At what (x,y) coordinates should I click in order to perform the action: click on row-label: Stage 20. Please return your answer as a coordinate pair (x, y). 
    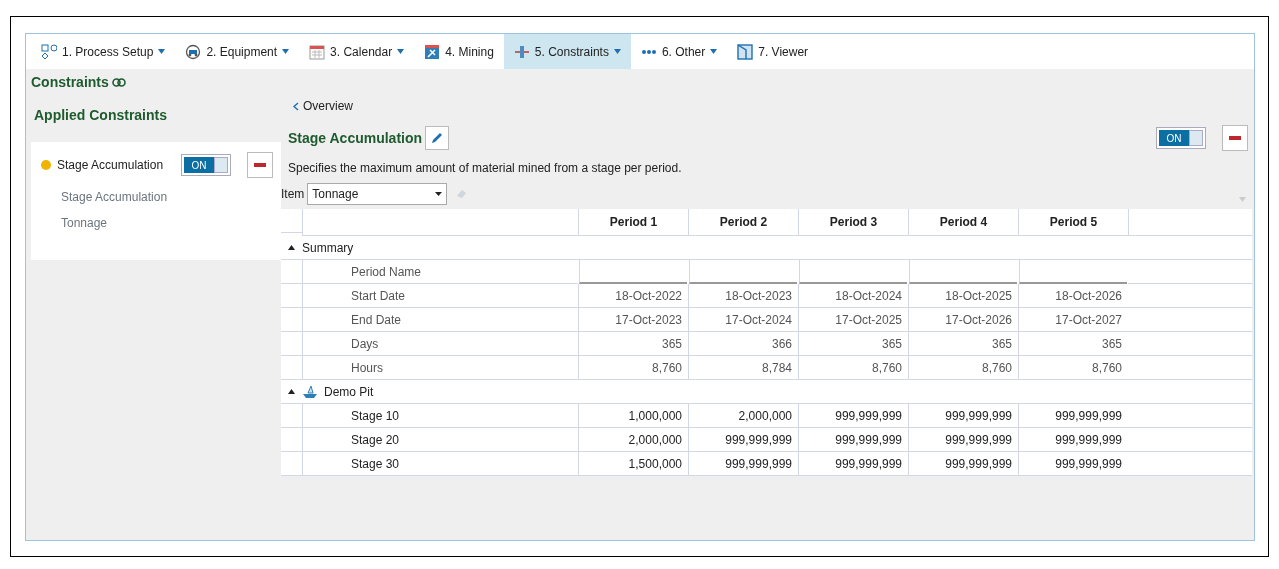
    Looking at the image, I should click on (440, 440).